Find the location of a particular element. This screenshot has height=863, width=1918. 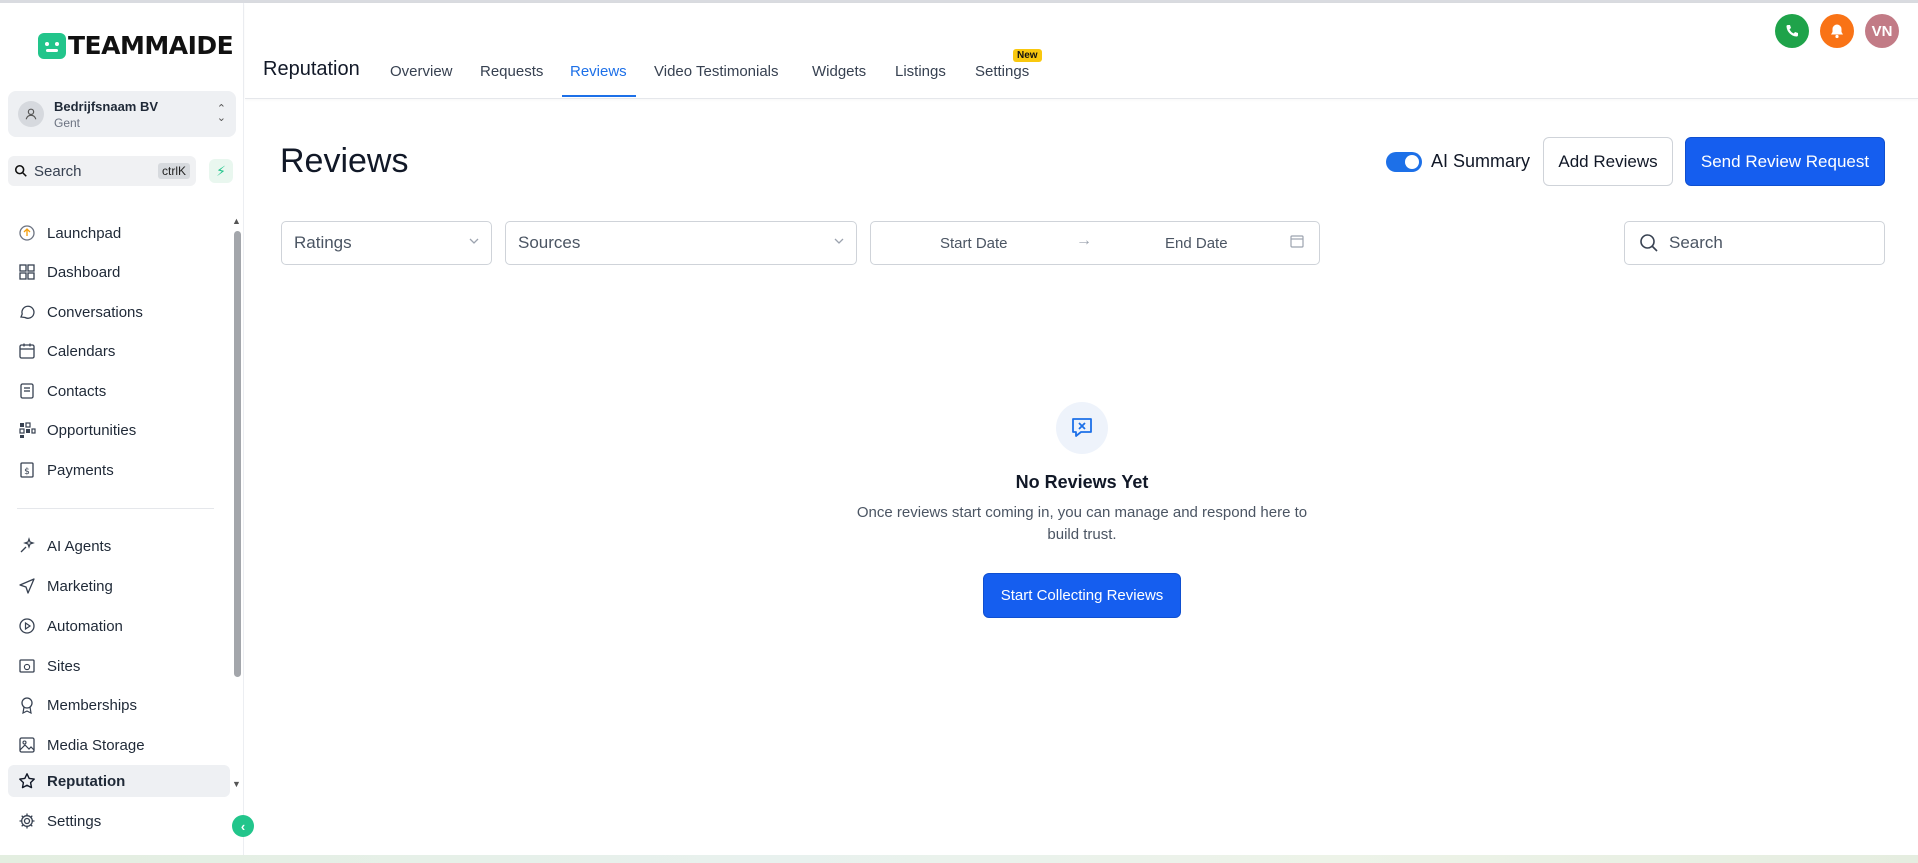

sidebar-item-label: Contacts is located at coordinates (77, 391).